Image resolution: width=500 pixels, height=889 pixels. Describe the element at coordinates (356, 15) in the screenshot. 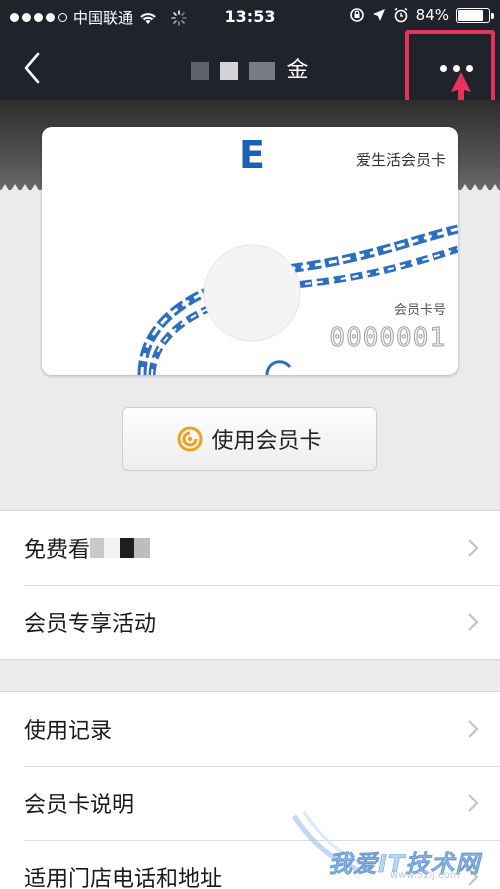

I see `rotation-lock-icon` at that location.